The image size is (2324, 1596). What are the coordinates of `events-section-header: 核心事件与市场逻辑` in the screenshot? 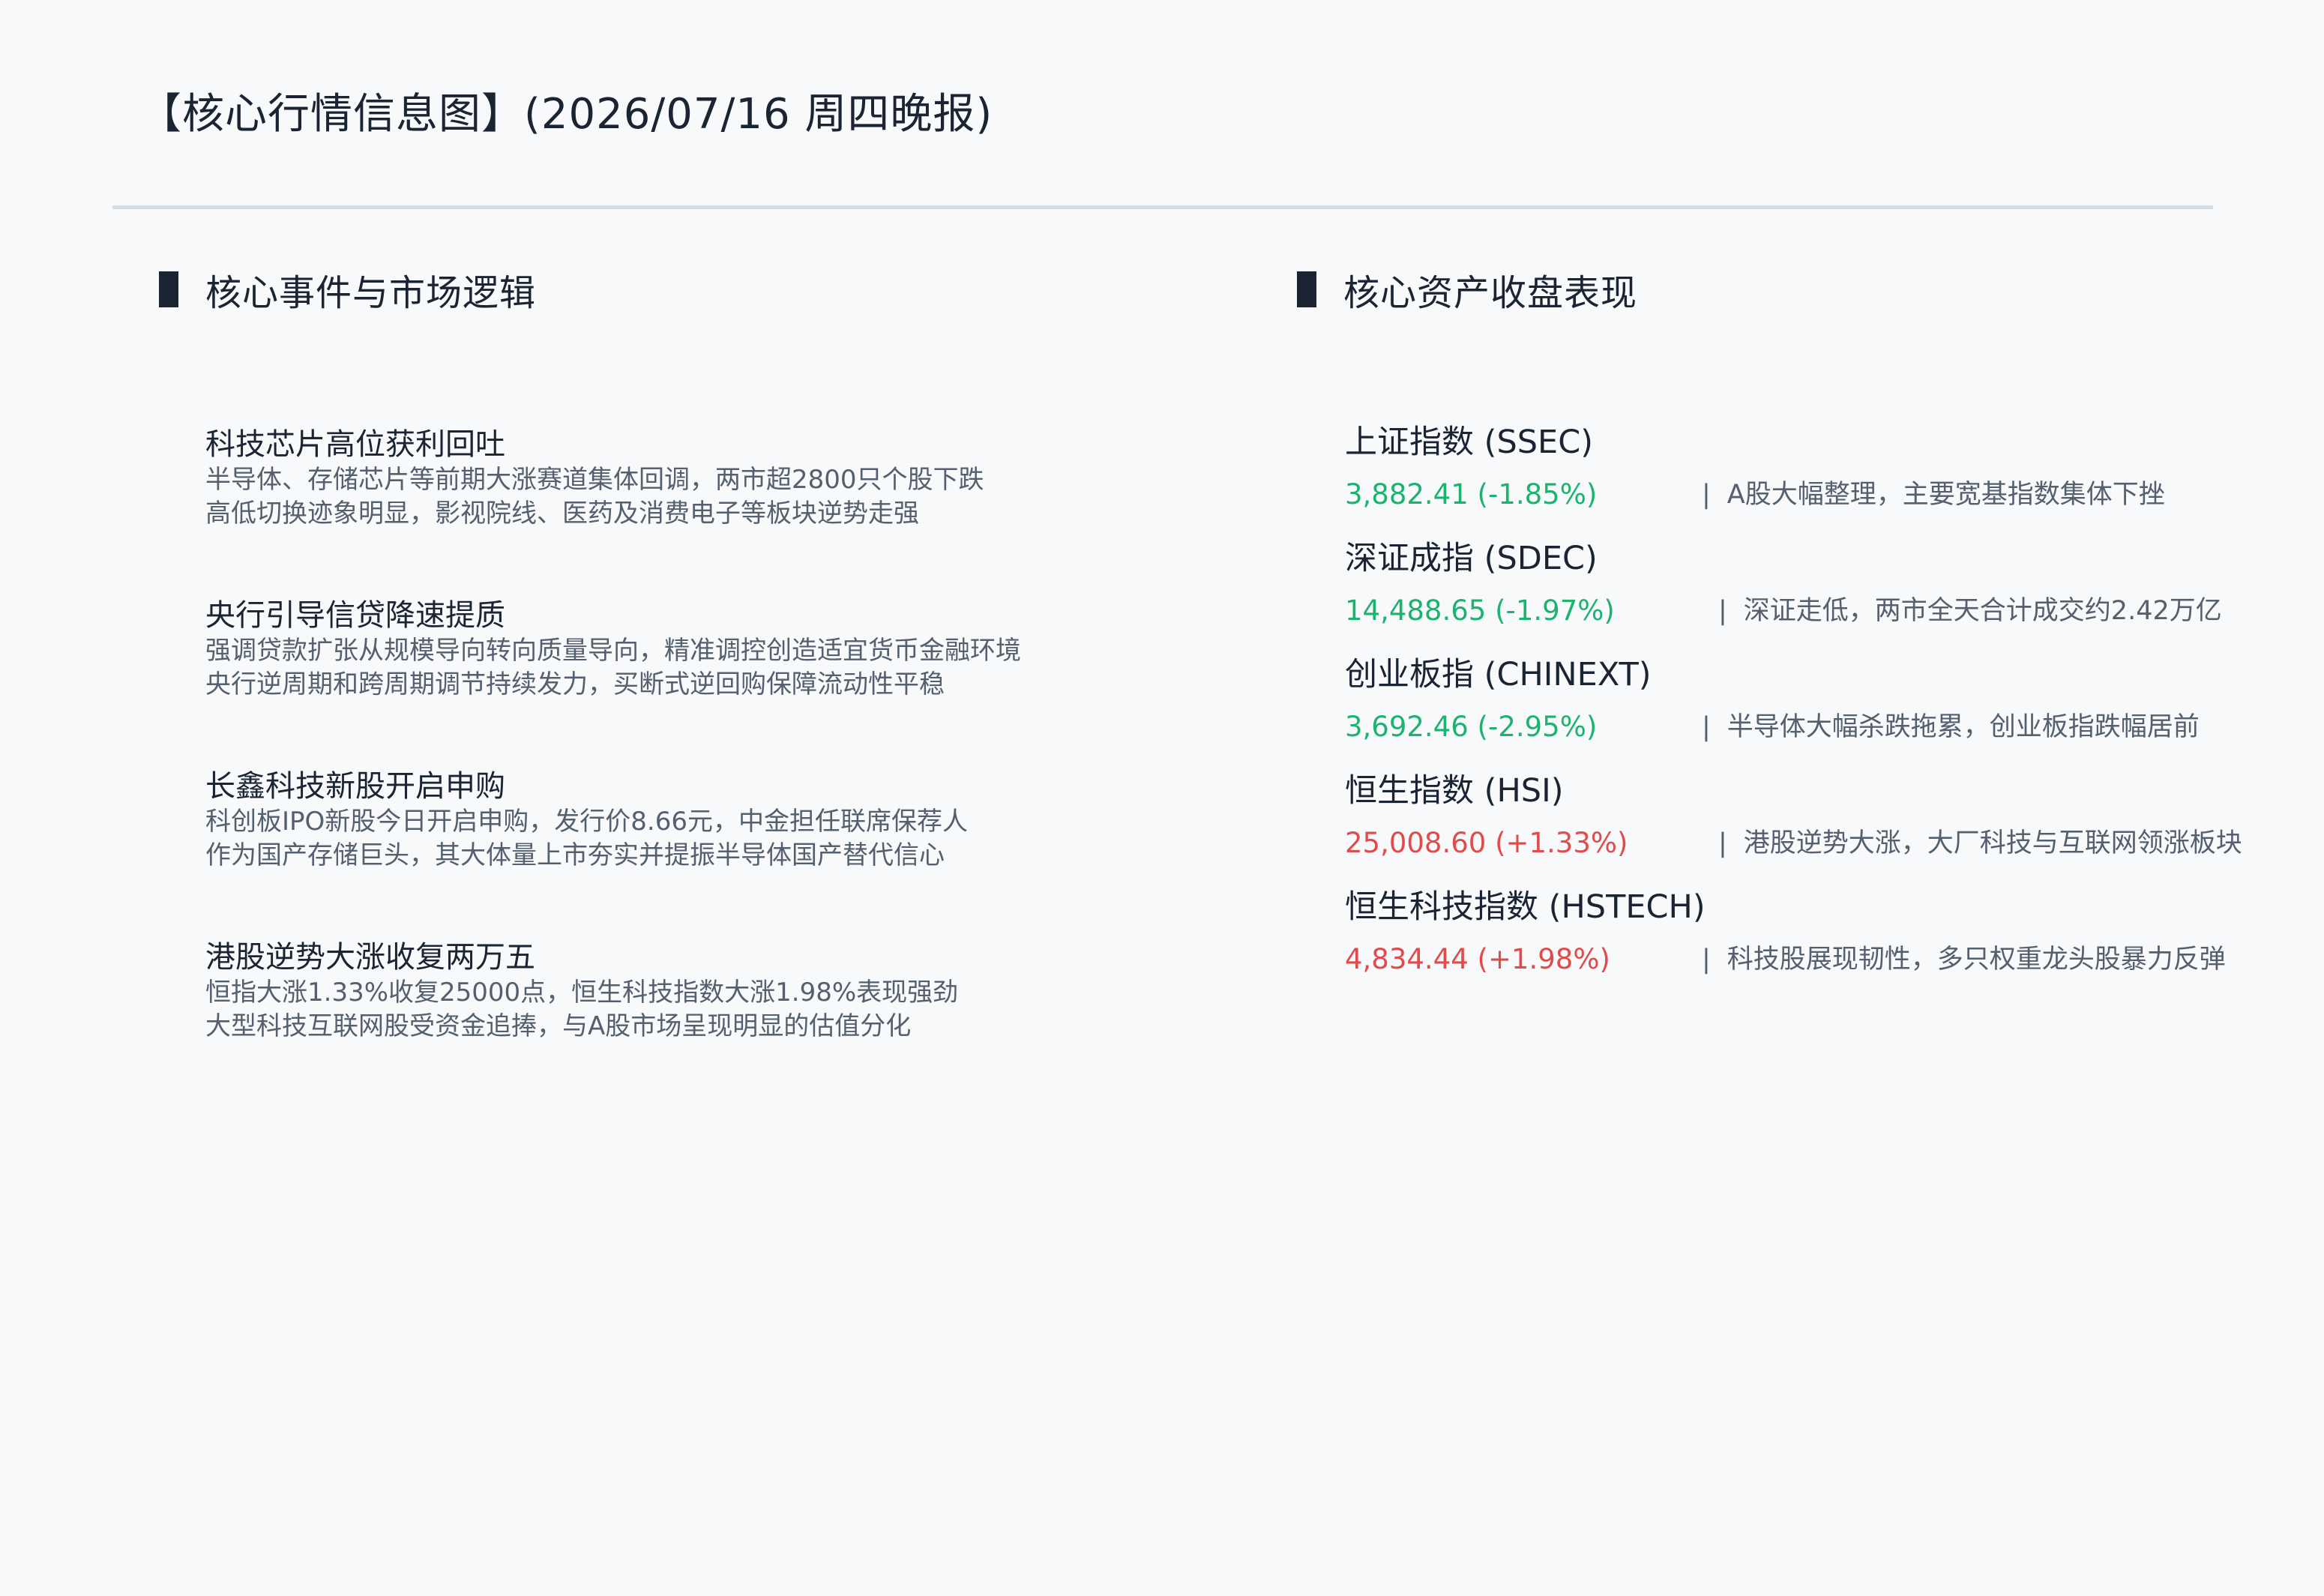 It's located at (347, 289).